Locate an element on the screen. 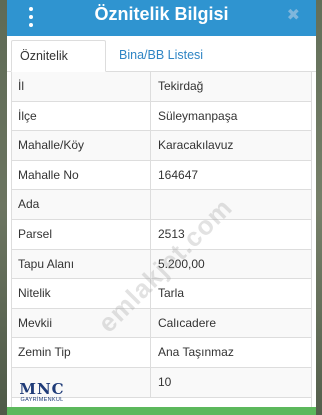 The height and width of the screenshot is (415, 322). table-row: Tapu Alanı 5.200,00 is located at coordinates (161, 264).